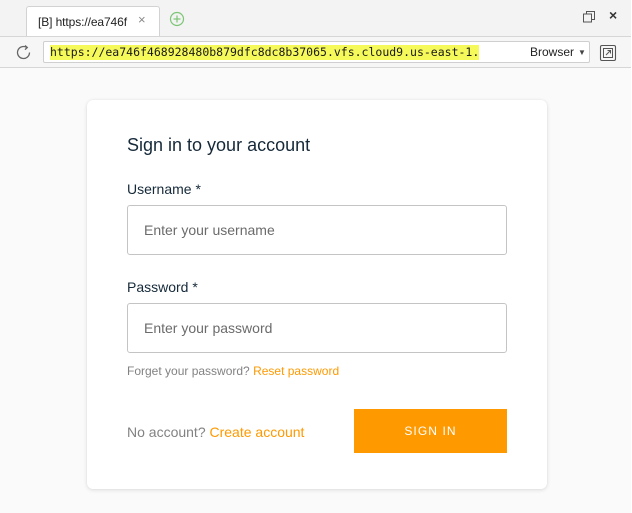 Image resolution: width=632 pixels, height=513 pixels. What do you see at coordinates (582, 52) in the screenshot?
I see `chevron-down-icon: ▼` at bounding box center [582, 52].